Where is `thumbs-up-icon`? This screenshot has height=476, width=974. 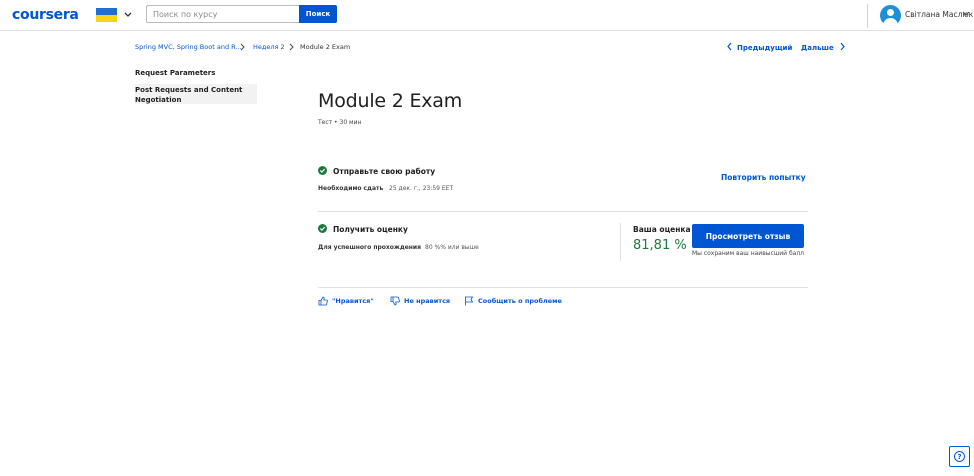 thumbs-up-icon is located at coordinates (323, 301).